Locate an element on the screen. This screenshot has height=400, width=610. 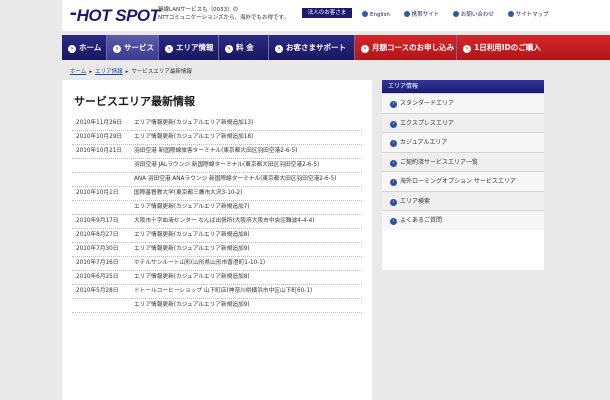
news-text: エリア情報更新(カジュアルエリア新規追加7) is located at coordinates (192, 207).